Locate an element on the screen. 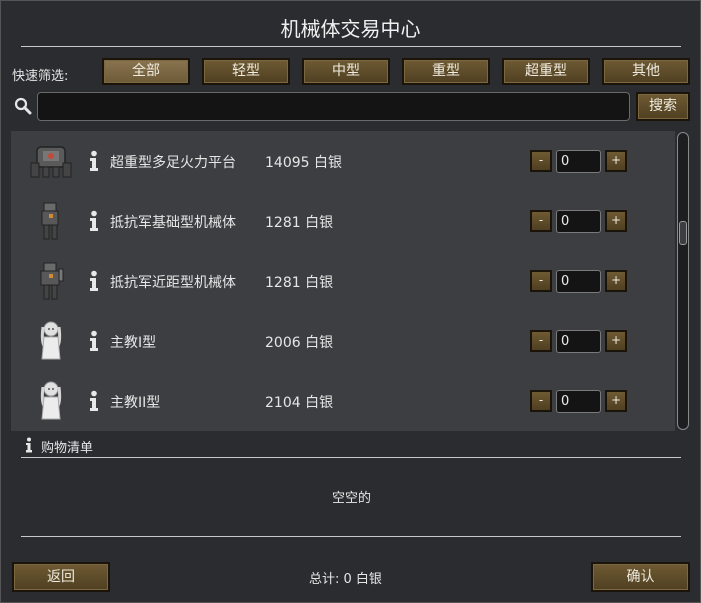  item-price: 2104 白银 is located at coordinates (299, 403).